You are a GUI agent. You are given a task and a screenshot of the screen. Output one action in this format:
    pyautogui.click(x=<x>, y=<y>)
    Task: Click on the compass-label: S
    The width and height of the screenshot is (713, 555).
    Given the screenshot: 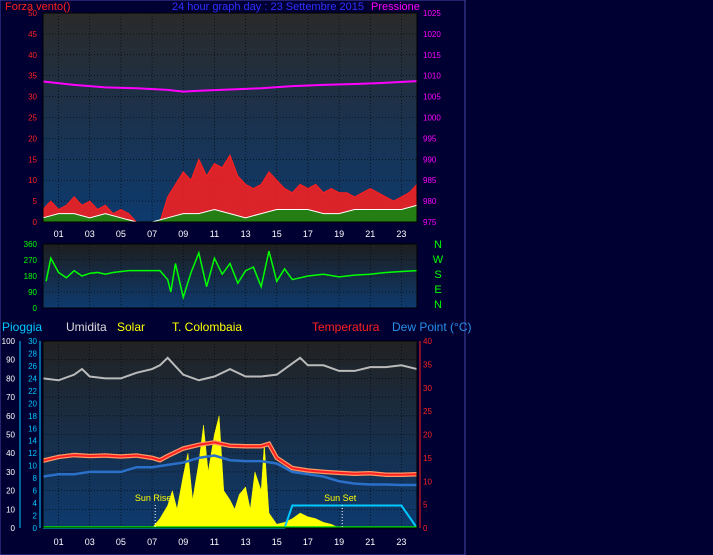 What is the action you would take?
    pyautogui.click(x=437, y=275)
    